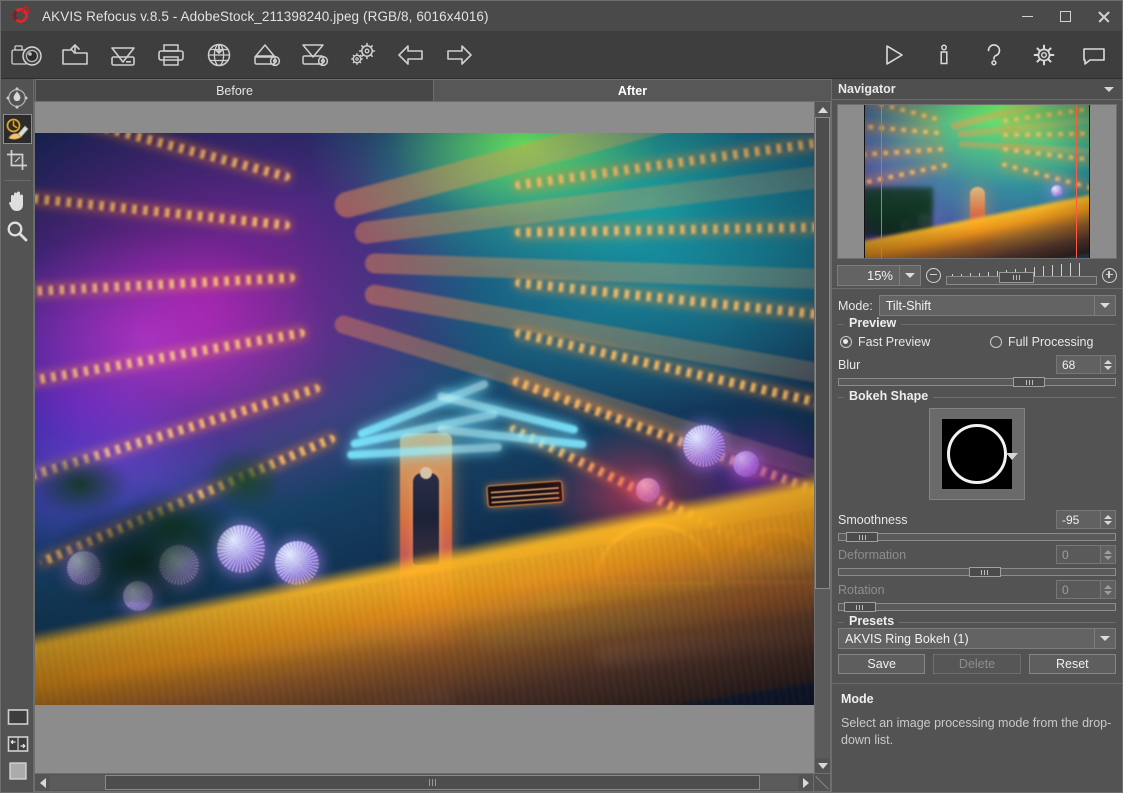 The height and width of the screenshot is (793, 1123). I want to click on blur-stepper-buttons, so click(1108, 364).